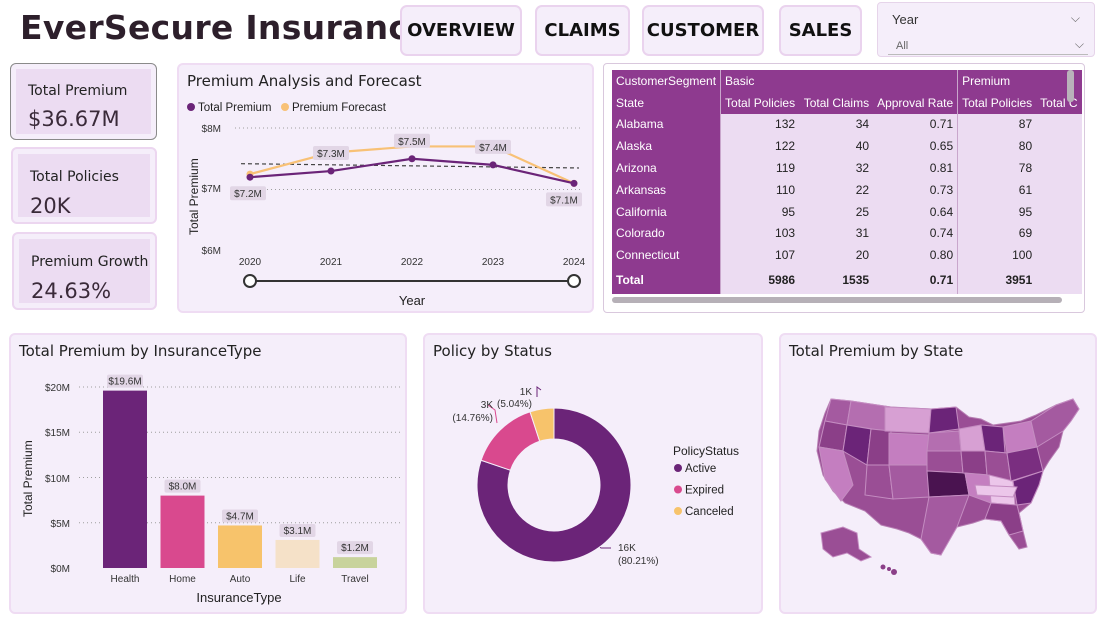 Image resolution: width=1106 pixels, height=619 pixels. I want to click on us-filled-map, so click(938, 473).